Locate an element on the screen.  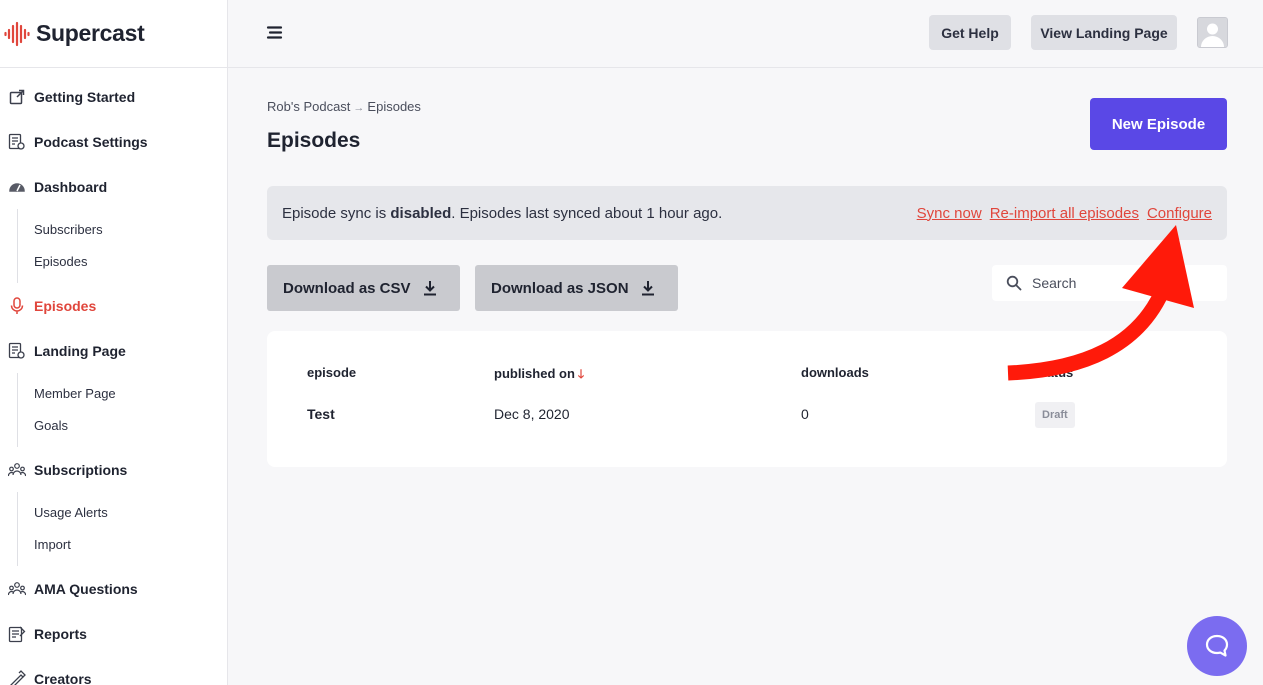
download-json-button: Download as JSON is located at coordinates (576, 288).